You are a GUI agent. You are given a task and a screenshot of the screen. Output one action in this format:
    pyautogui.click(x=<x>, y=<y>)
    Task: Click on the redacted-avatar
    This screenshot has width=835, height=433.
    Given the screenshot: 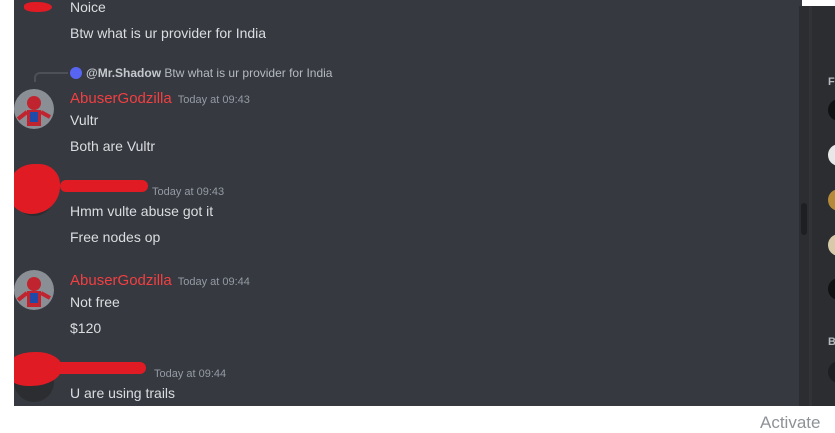 What is the action you would take?
    pyautogui.click(x=37, y=189)
    